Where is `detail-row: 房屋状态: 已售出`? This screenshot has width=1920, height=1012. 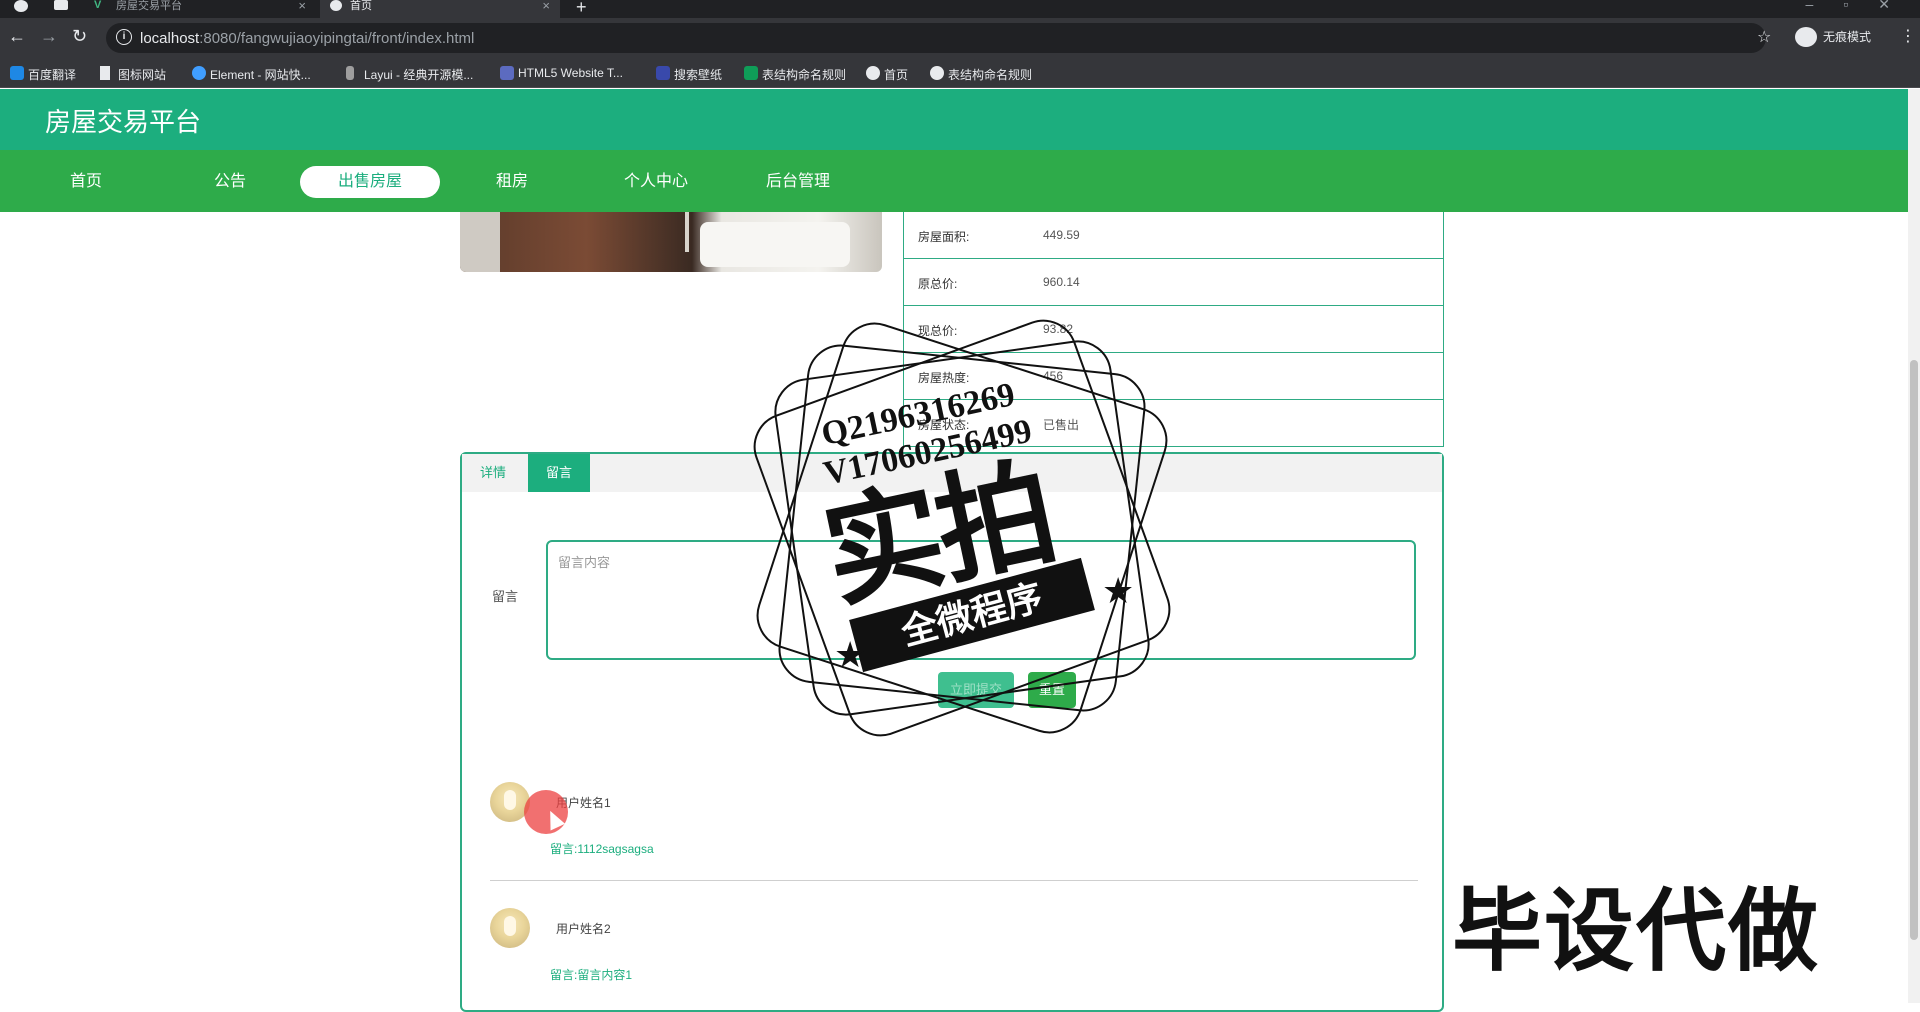
detail-row: 房屋状态: 已售出 is located at coordinates (1173, 423).